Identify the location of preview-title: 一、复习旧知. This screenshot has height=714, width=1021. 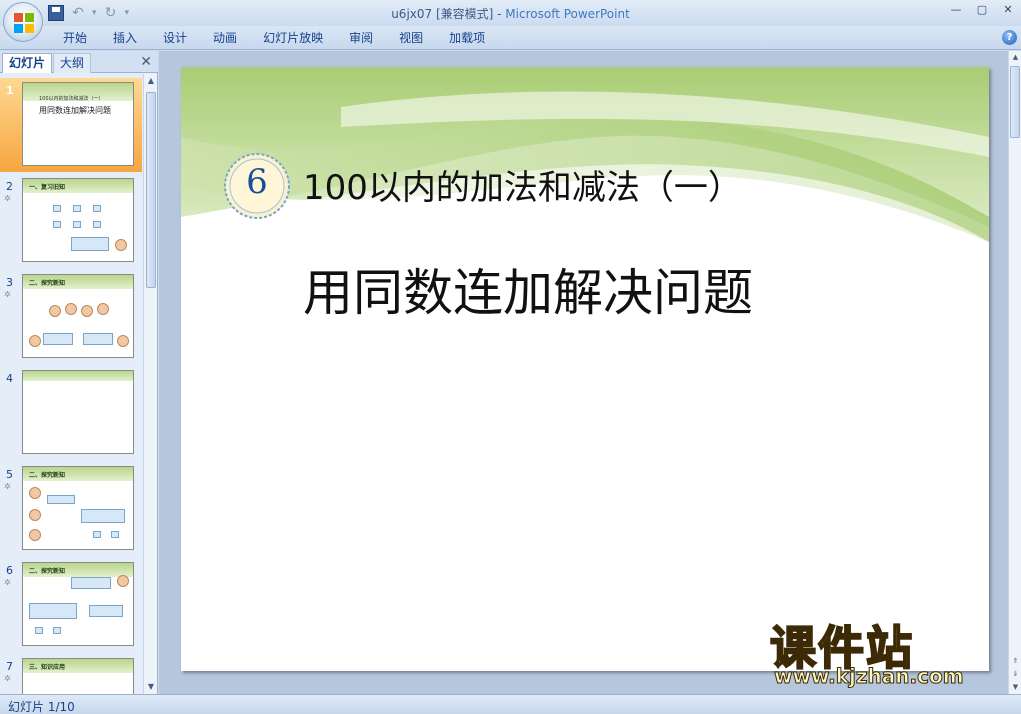
(47, 187).